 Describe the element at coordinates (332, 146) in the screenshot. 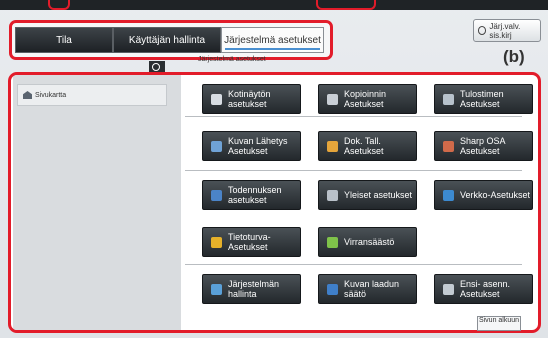

I see `folder-icon` at that location.